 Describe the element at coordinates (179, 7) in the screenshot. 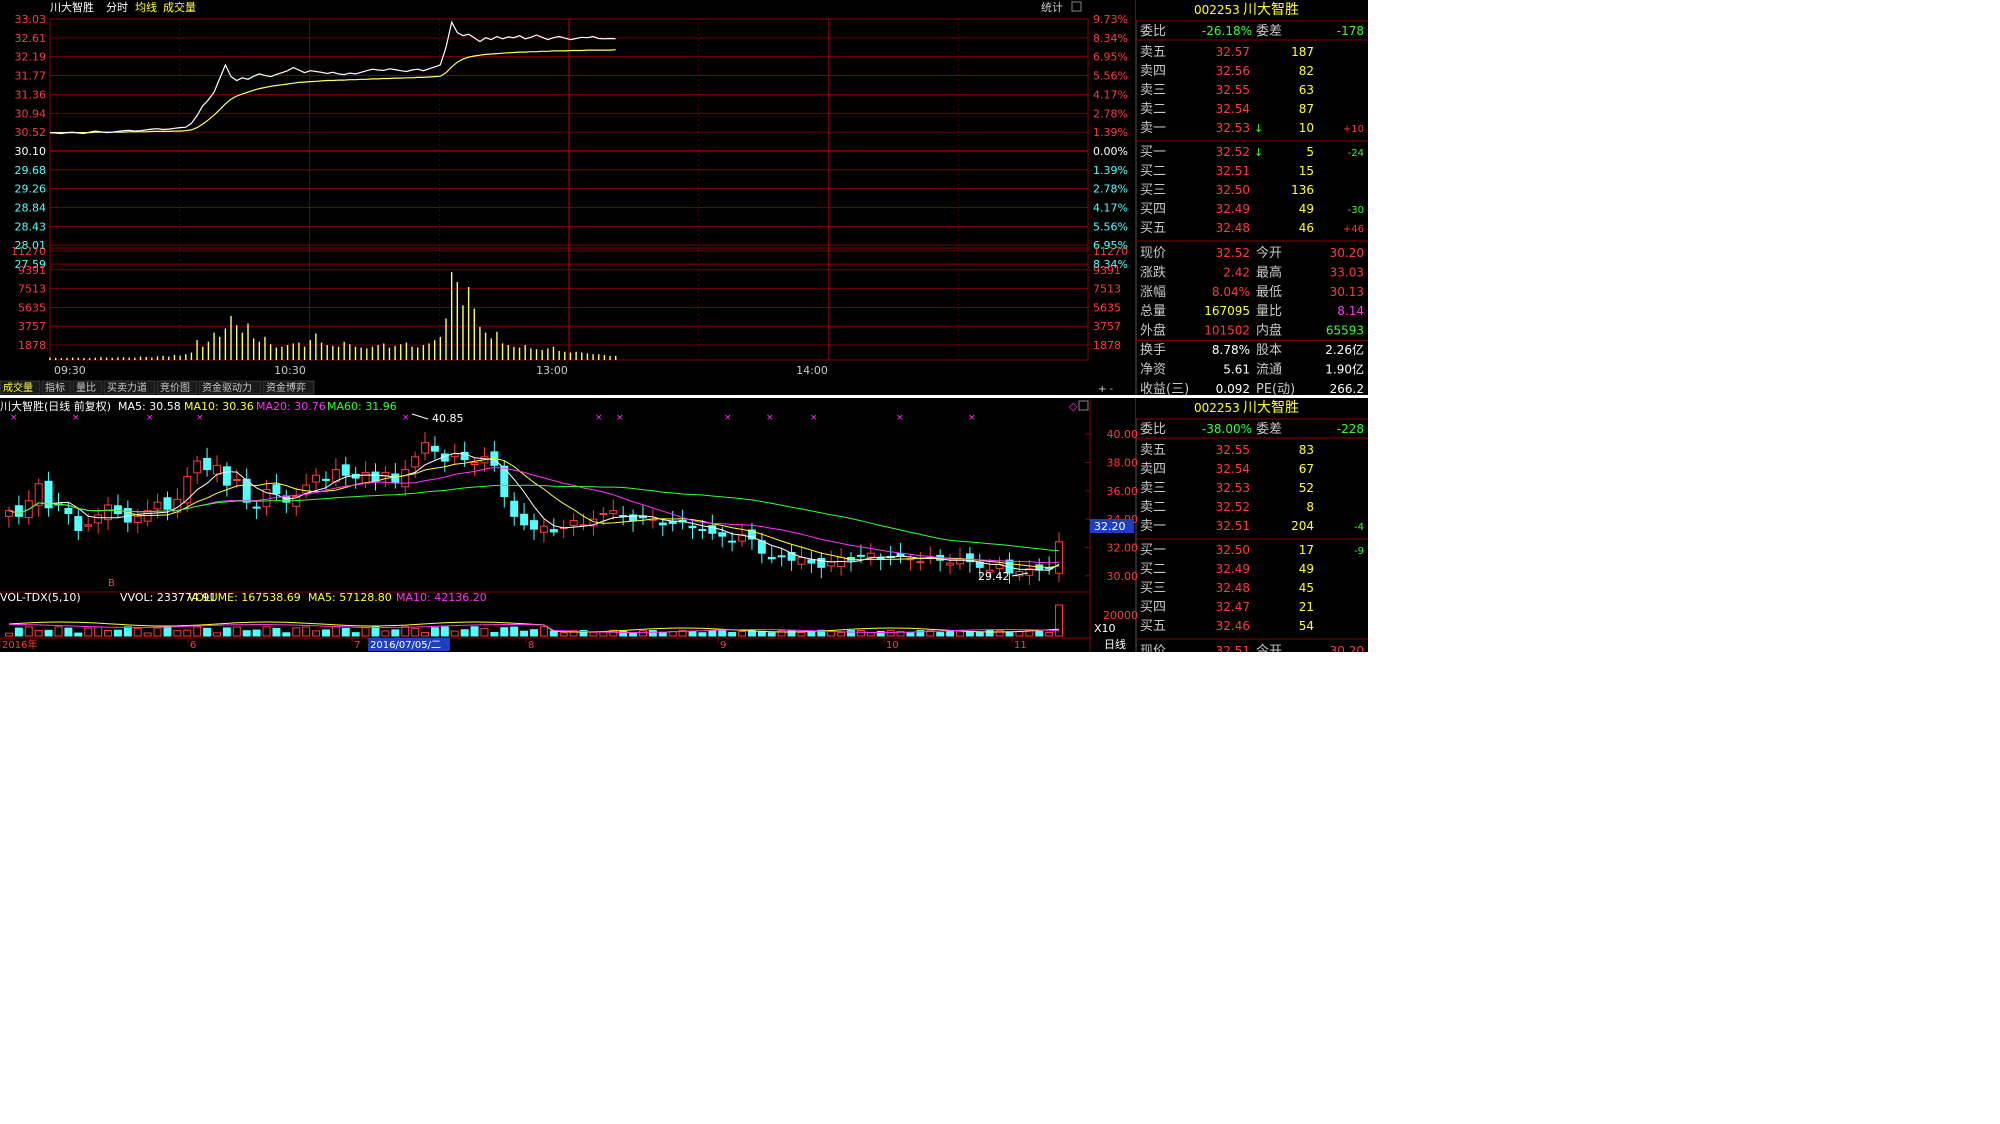

I see `intraday-label-volume: 成交量` at that location.